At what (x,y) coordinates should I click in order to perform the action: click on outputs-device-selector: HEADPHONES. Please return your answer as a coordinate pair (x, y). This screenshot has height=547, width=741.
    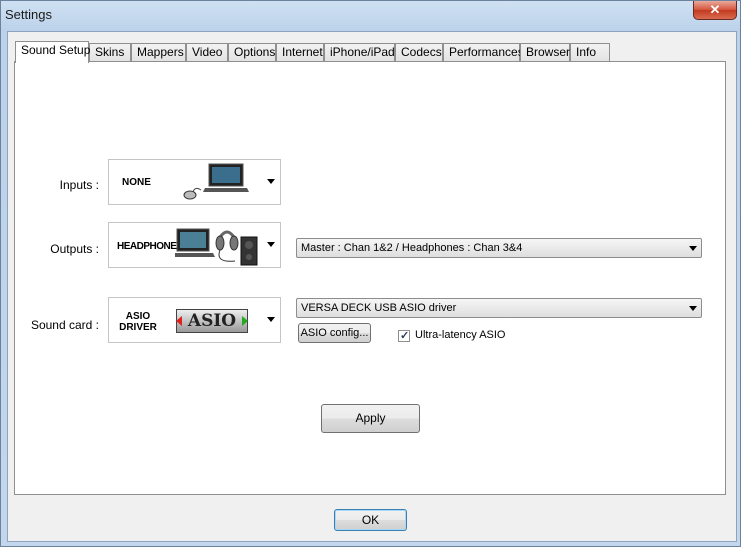
    Looking at the image, I should click on (194, 245).